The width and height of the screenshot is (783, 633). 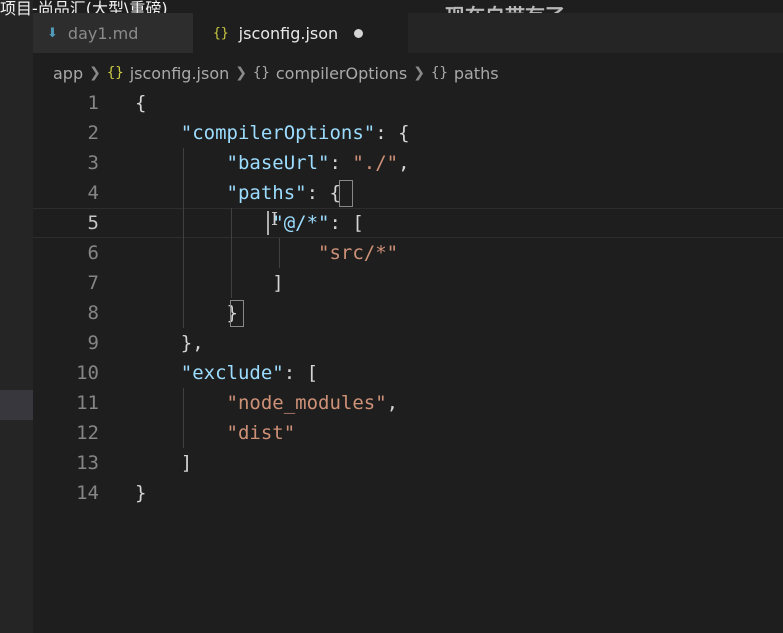 I want to click on code-text: "src/*", so click(x=266, y=253).